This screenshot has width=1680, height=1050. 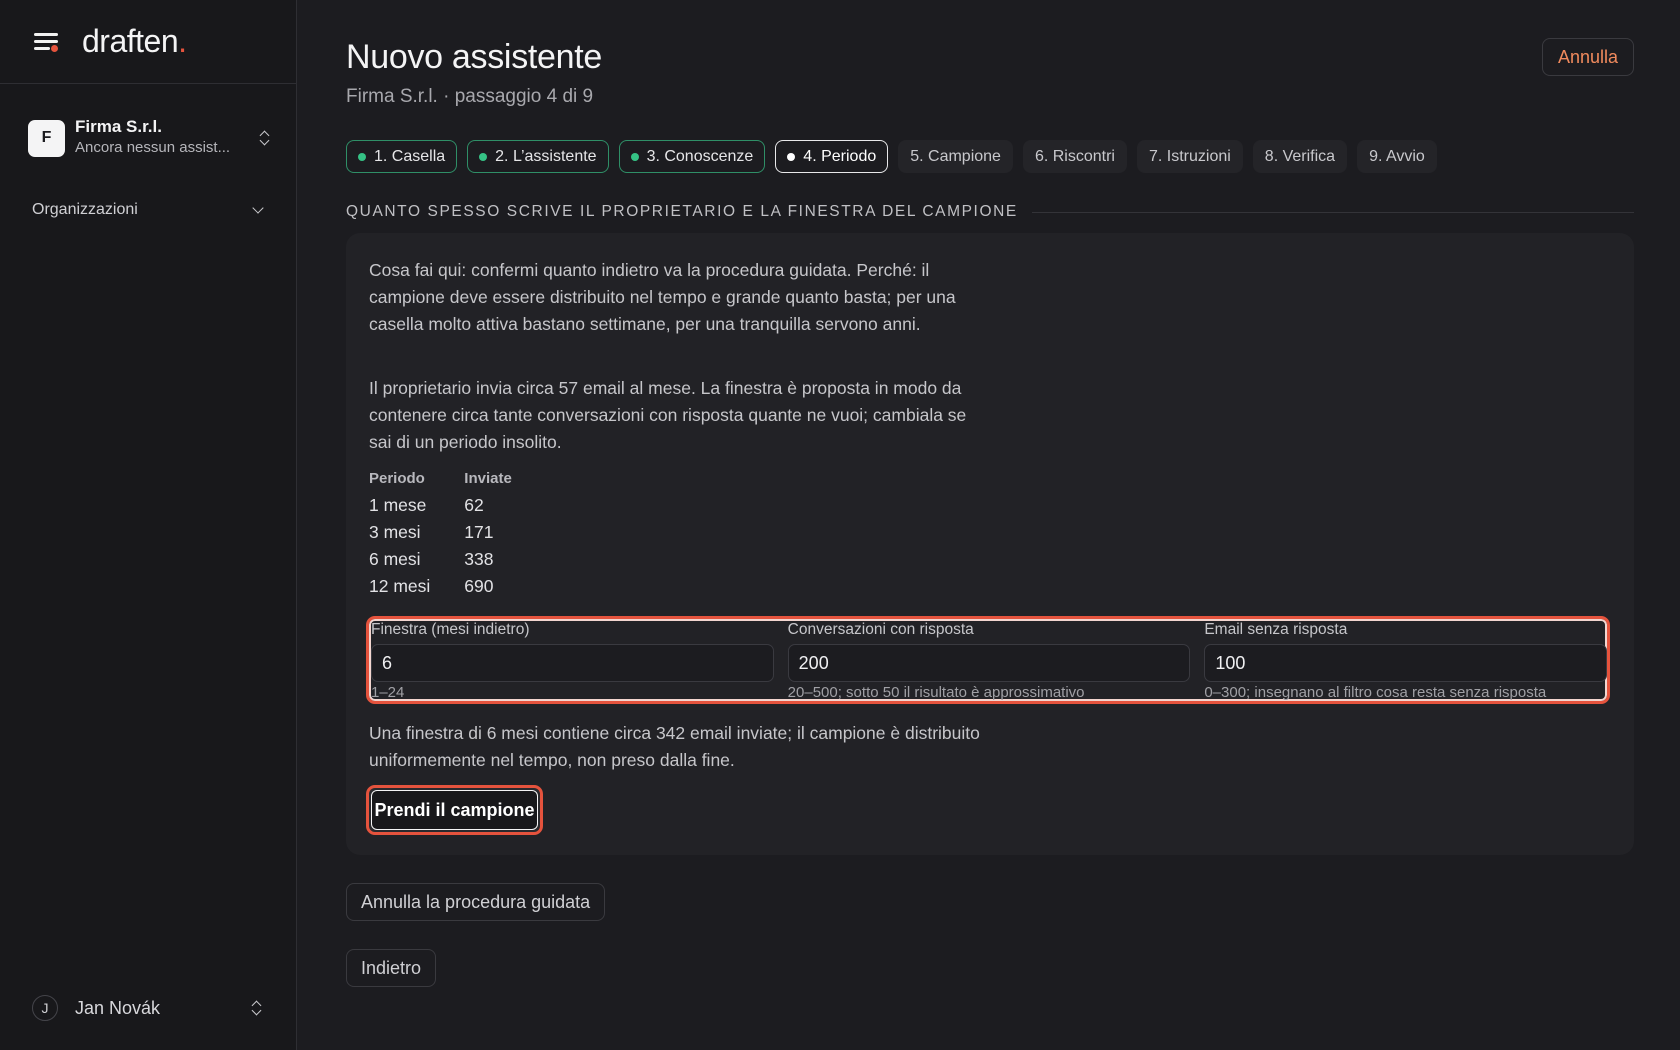 What do you see at coordinates (572, 663) in the screenshot?
I see `window-months-input` at bounding box center [572, 663].